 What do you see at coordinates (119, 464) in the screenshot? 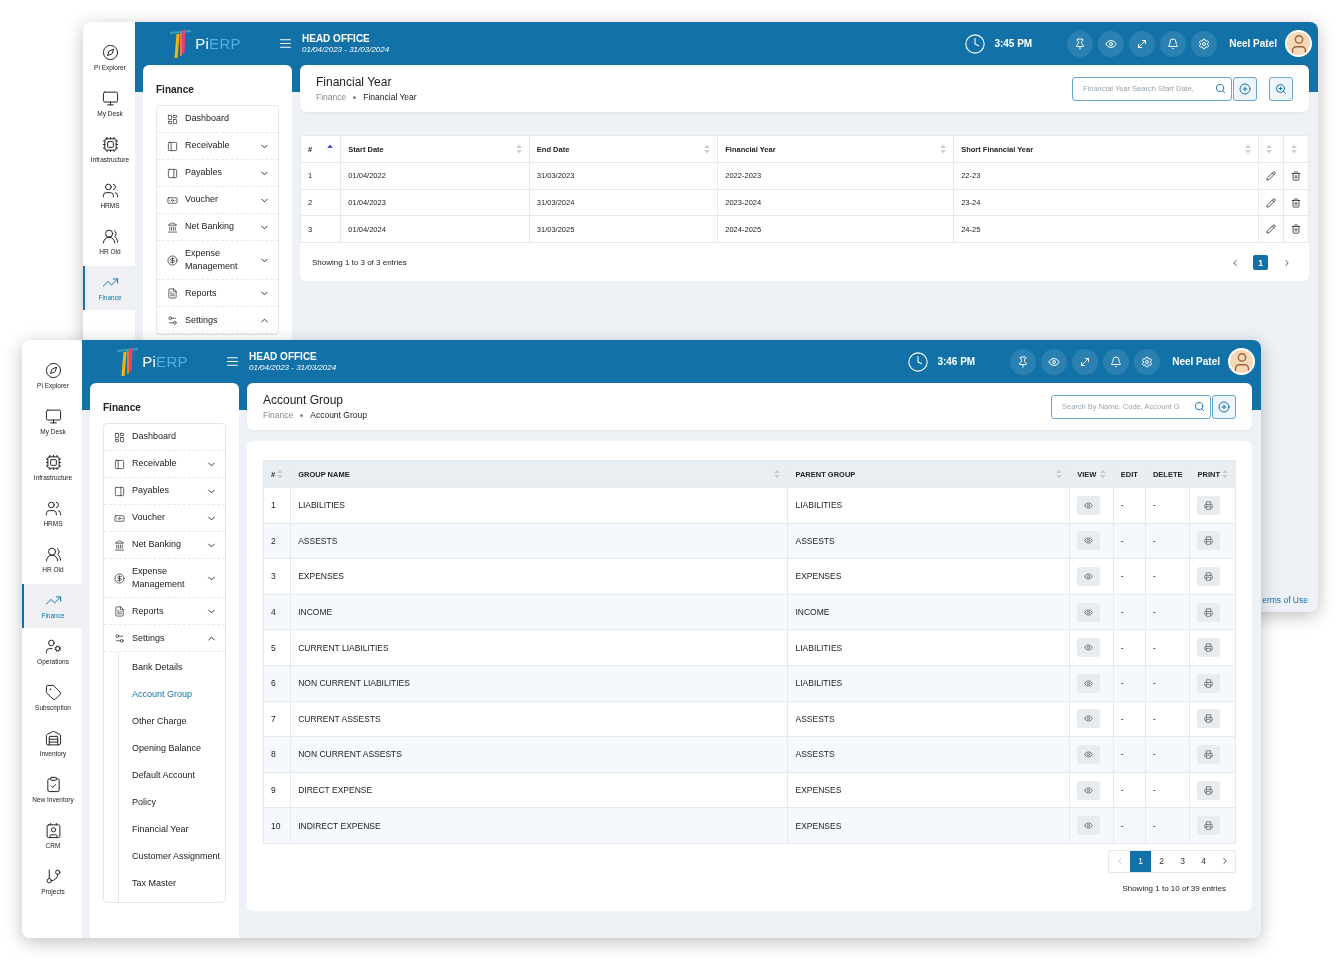
I see `panel-icon` at bounding box center [119, 464].